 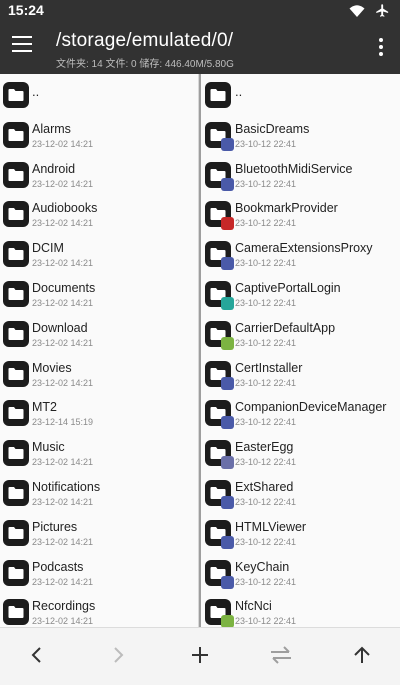 I want to click on folder-name: Notifications, so click(x=66, y=486).